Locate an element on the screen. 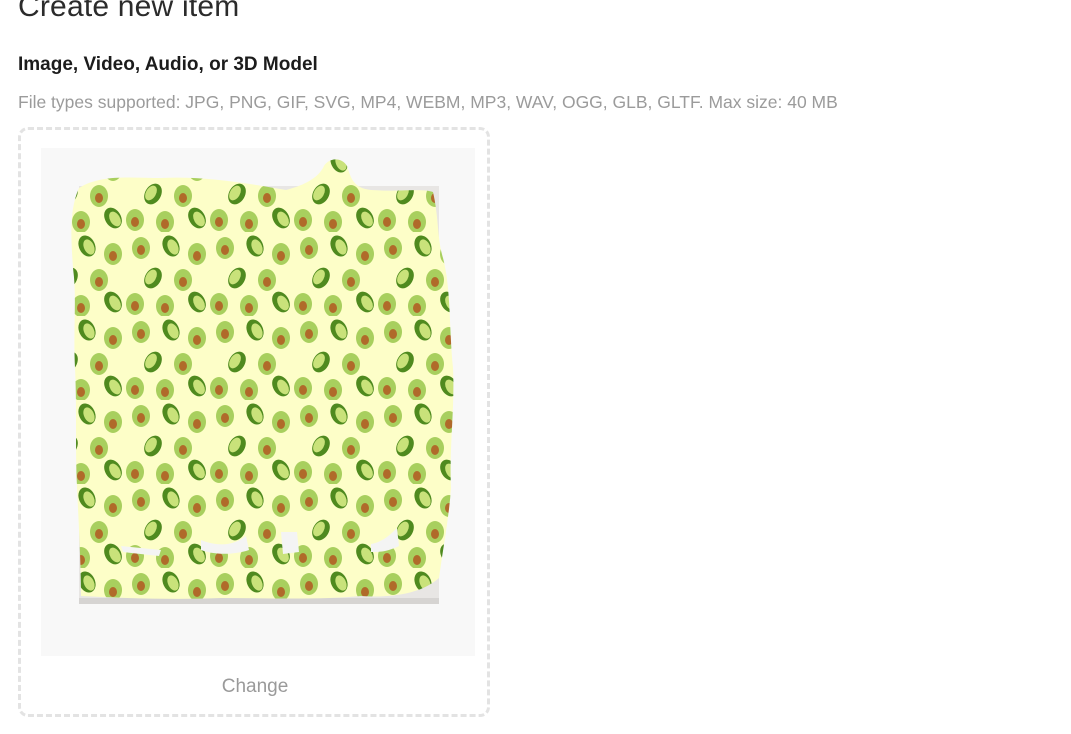 This screenshot has width=1071, height=734. change-file-button: Change is located at coordinates (255, 687).